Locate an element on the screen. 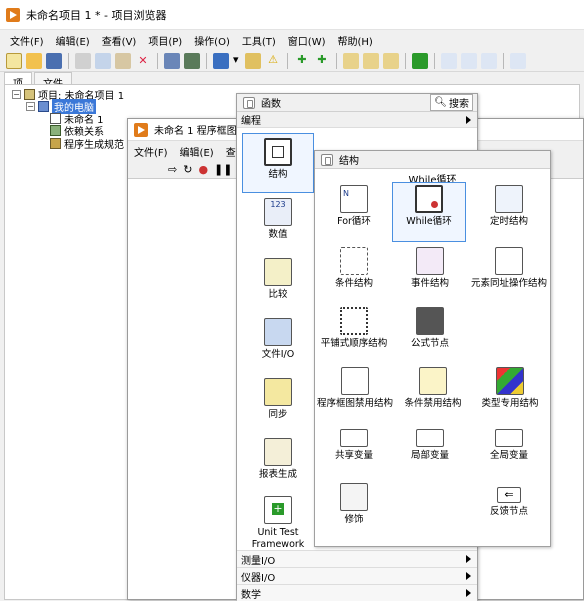 The image size is (584, 601). in-place-element-label: 元素同址操作结构 is located at coordinates (508, 283).